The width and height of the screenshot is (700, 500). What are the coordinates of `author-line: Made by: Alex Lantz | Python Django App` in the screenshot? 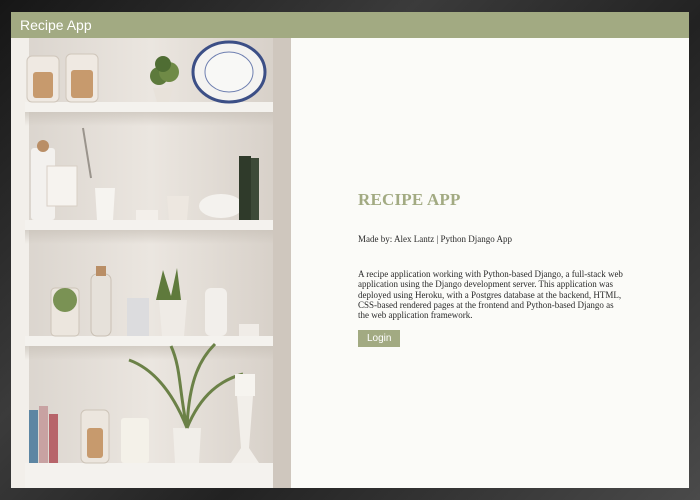 It's located at (435, 239).